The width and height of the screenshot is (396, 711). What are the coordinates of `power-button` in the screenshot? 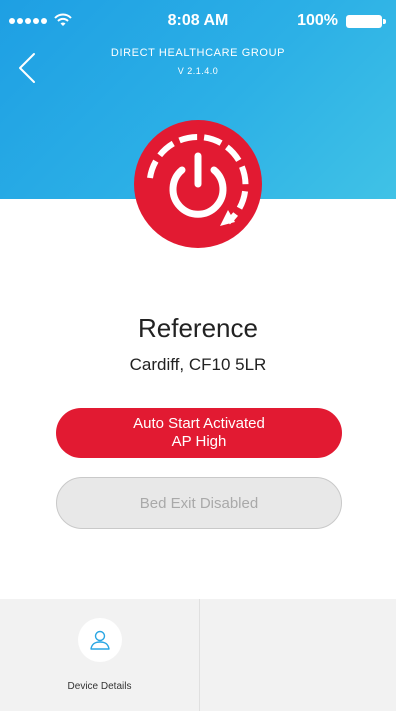 It's located at (198, 184).